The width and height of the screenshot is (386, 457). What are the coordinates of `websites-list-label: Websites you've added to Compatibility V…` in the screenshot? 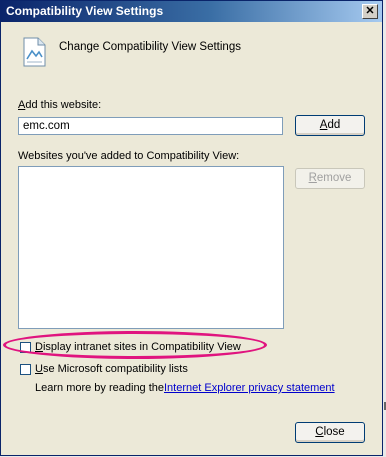 It's located at (129, 156).